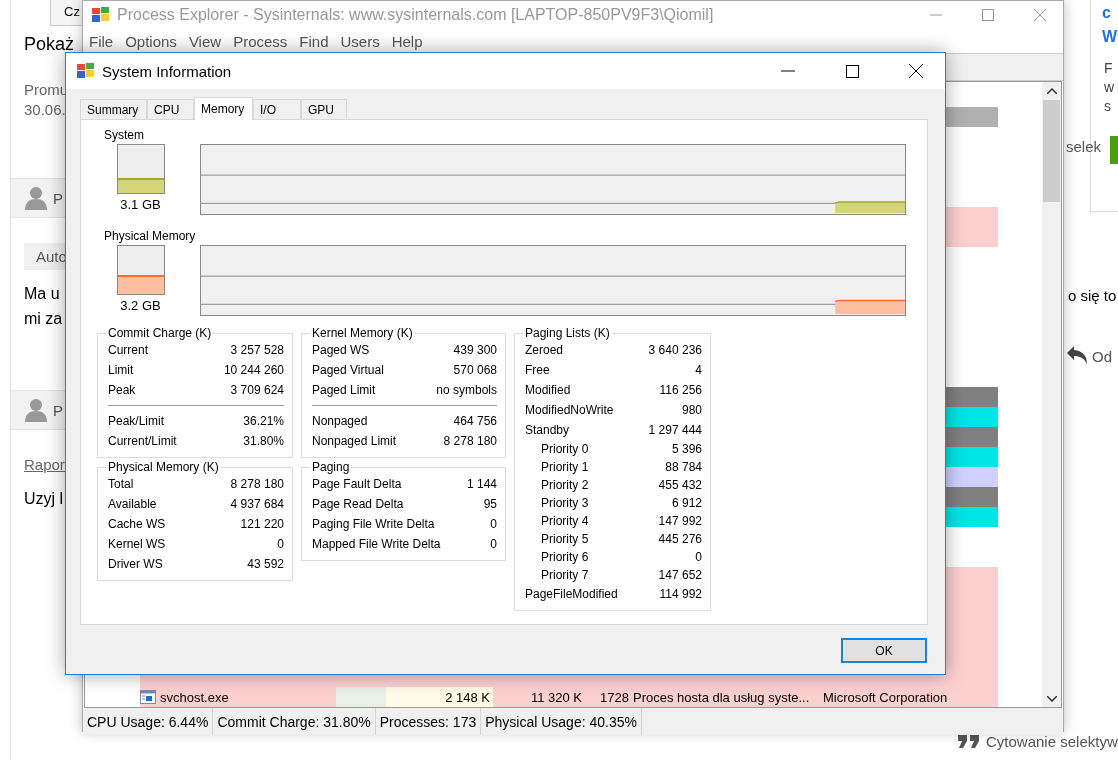  Describe the element at coordinates (163, 467) in the screenshot. I see `group-title: Physical Memory (K)` at that location.